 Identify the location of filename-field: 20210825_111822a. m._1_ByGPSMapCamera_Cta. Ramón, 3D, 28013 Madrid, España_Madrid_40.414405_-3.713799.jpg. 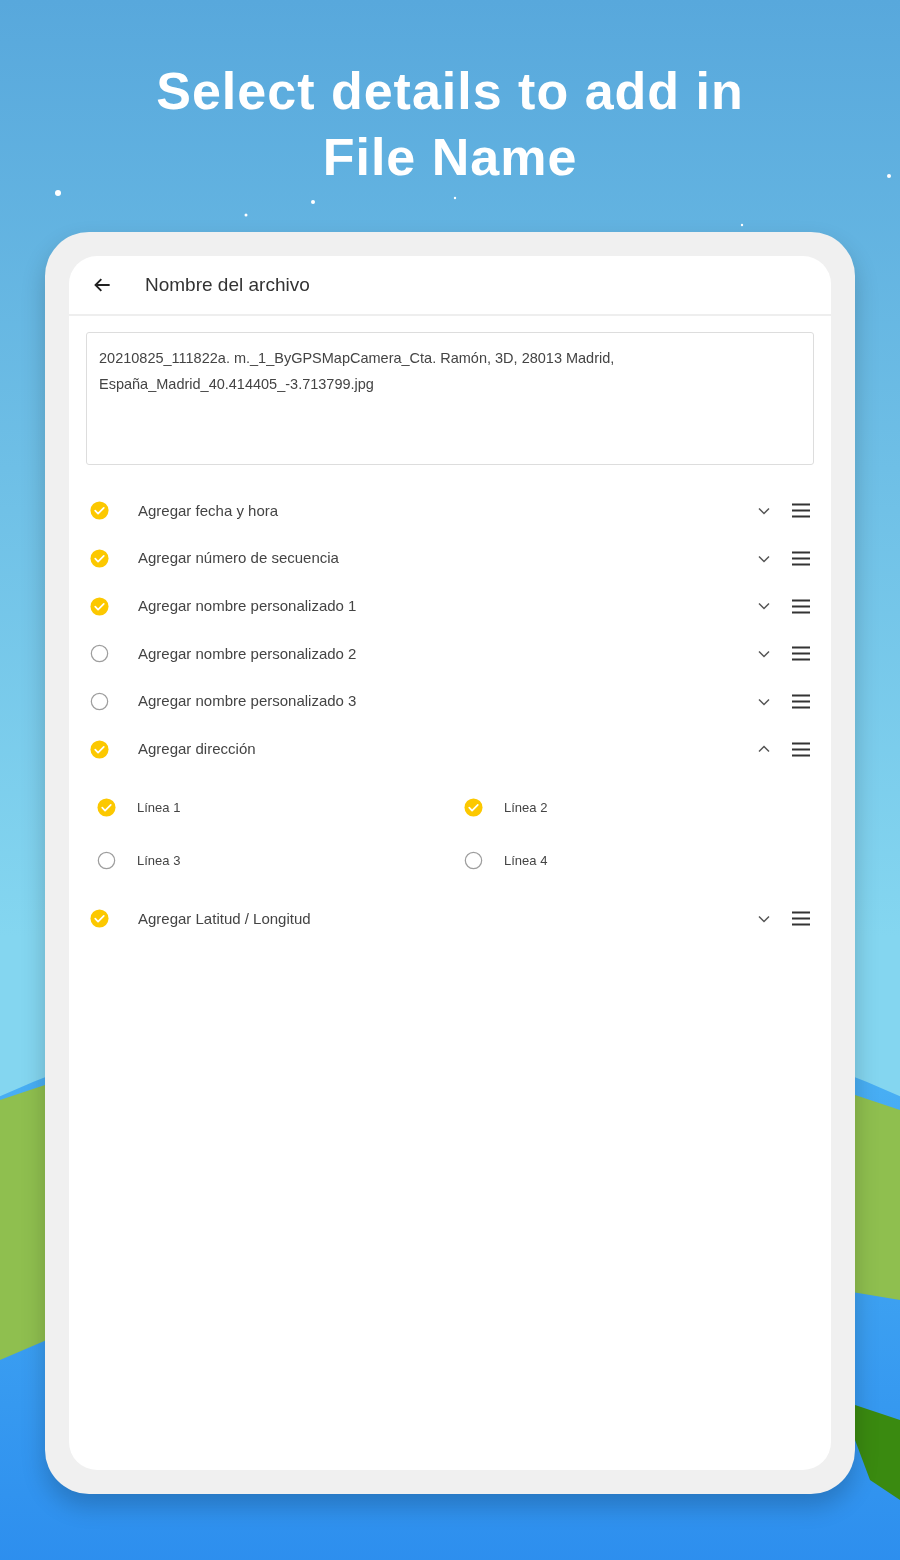
(450, 398).